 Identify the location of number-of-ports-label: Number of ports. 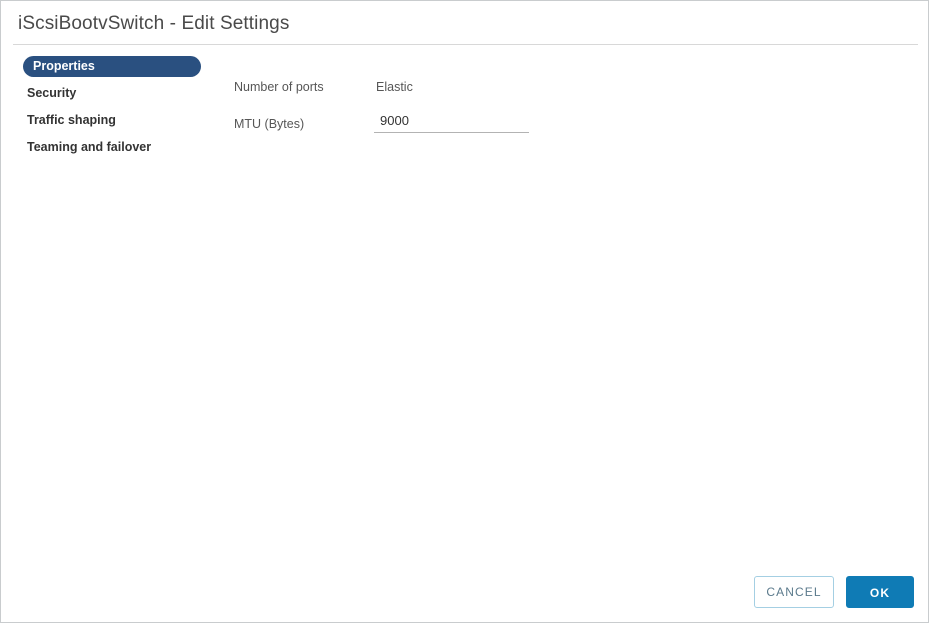
(279, 87).